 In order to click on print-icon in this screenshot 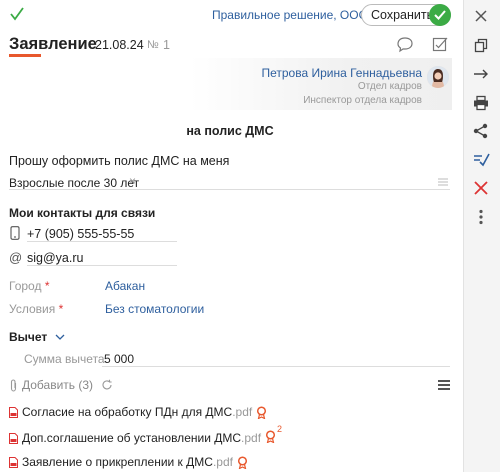, I will do `click(481, 103)`.